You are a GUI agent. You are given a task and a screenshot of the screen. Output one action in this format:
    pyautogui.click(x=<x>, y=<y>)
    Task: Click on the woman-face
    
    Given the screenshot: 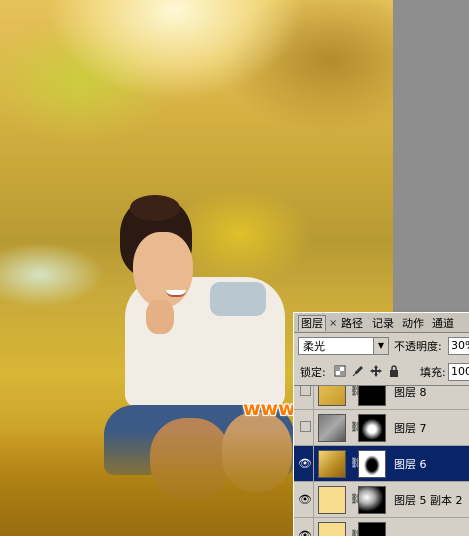 What is the action you would take?
    pyautogui.click(x=163, y=270)
    